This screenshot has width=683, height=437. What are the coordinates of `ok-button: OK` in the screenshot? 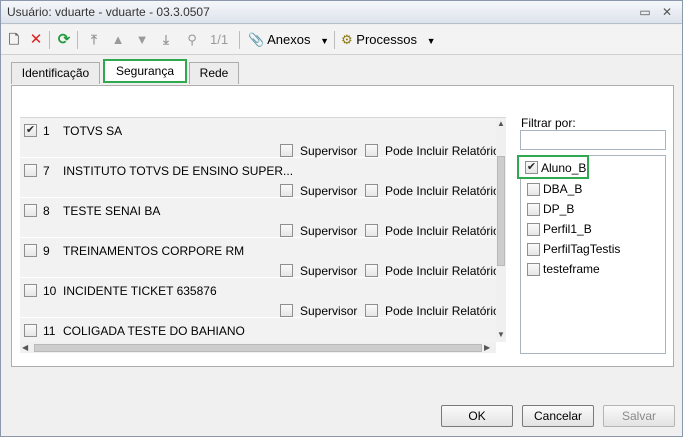 It's located at (477, 416).